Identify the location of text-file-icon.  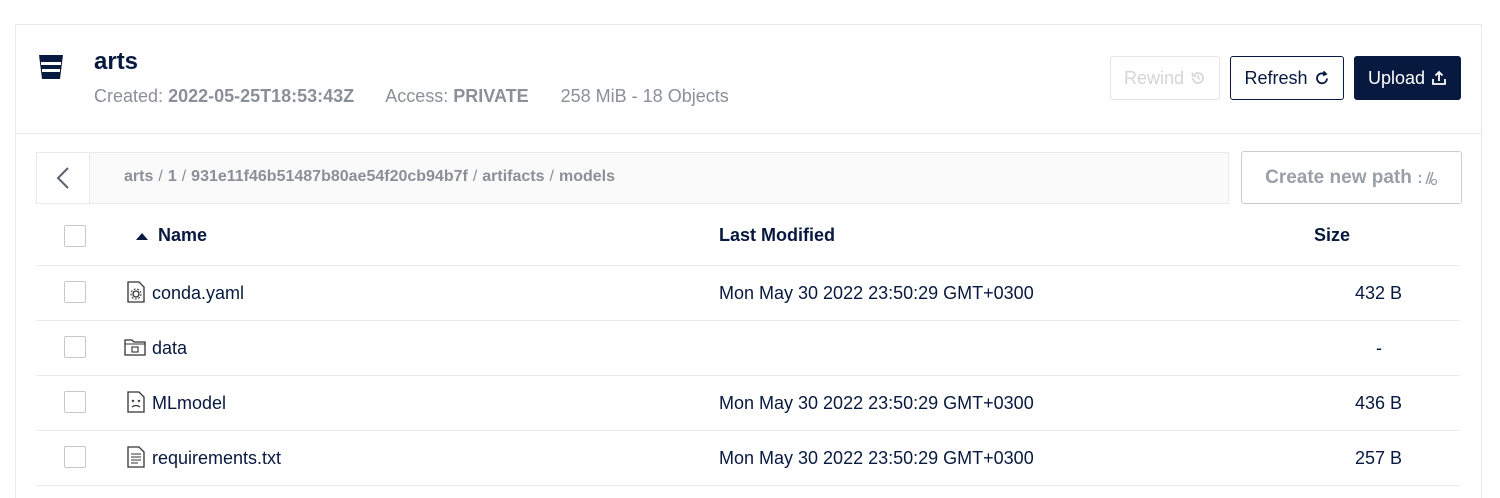
(136, 457).